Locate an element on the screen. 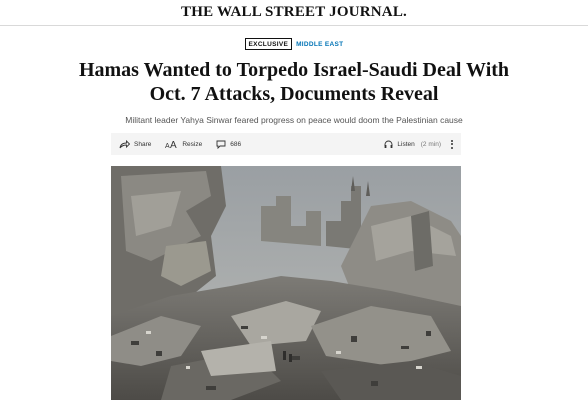 This screenshot has height=400, width=588. resize-icon: AA is located at coordinates (171, 144).